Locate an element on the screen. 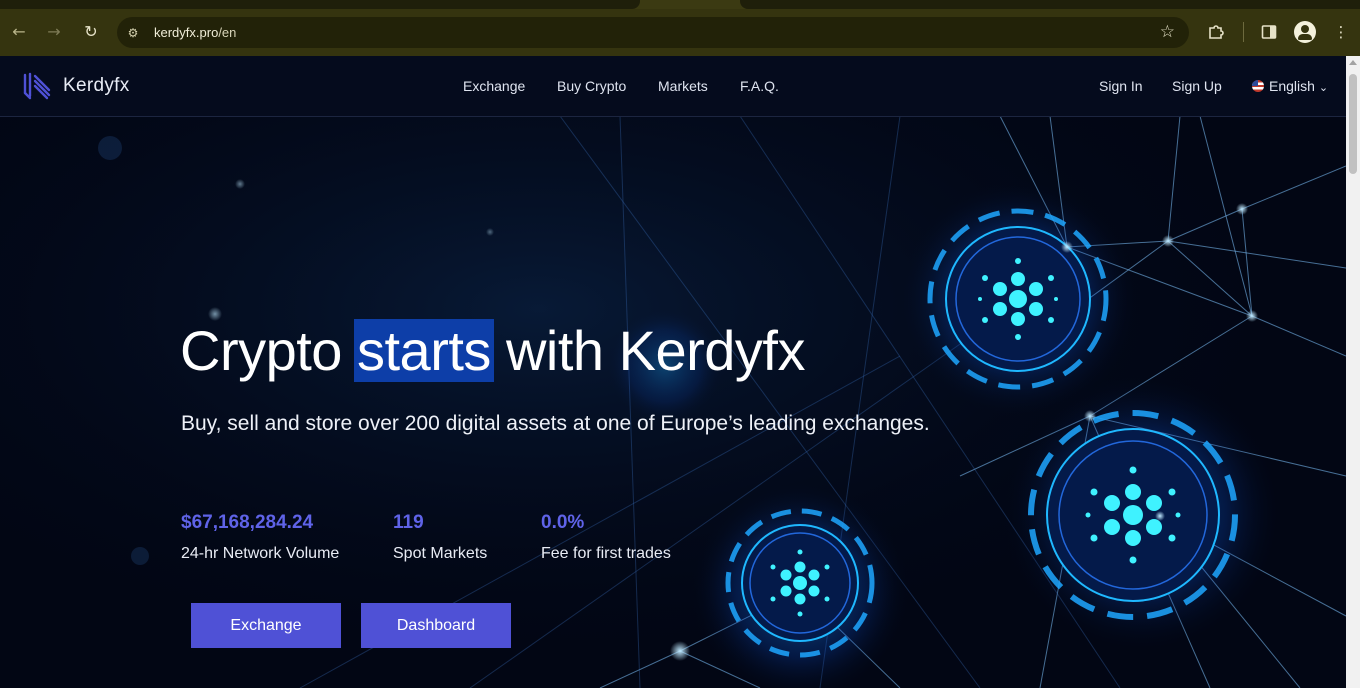  nav-exchange: Exchange is located at coordinates (494, 86).